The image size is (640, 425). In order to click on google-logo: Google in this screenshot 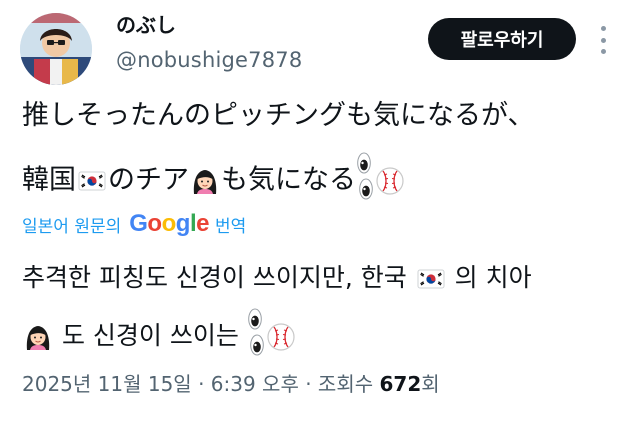, I will do `click(169, 224)`.